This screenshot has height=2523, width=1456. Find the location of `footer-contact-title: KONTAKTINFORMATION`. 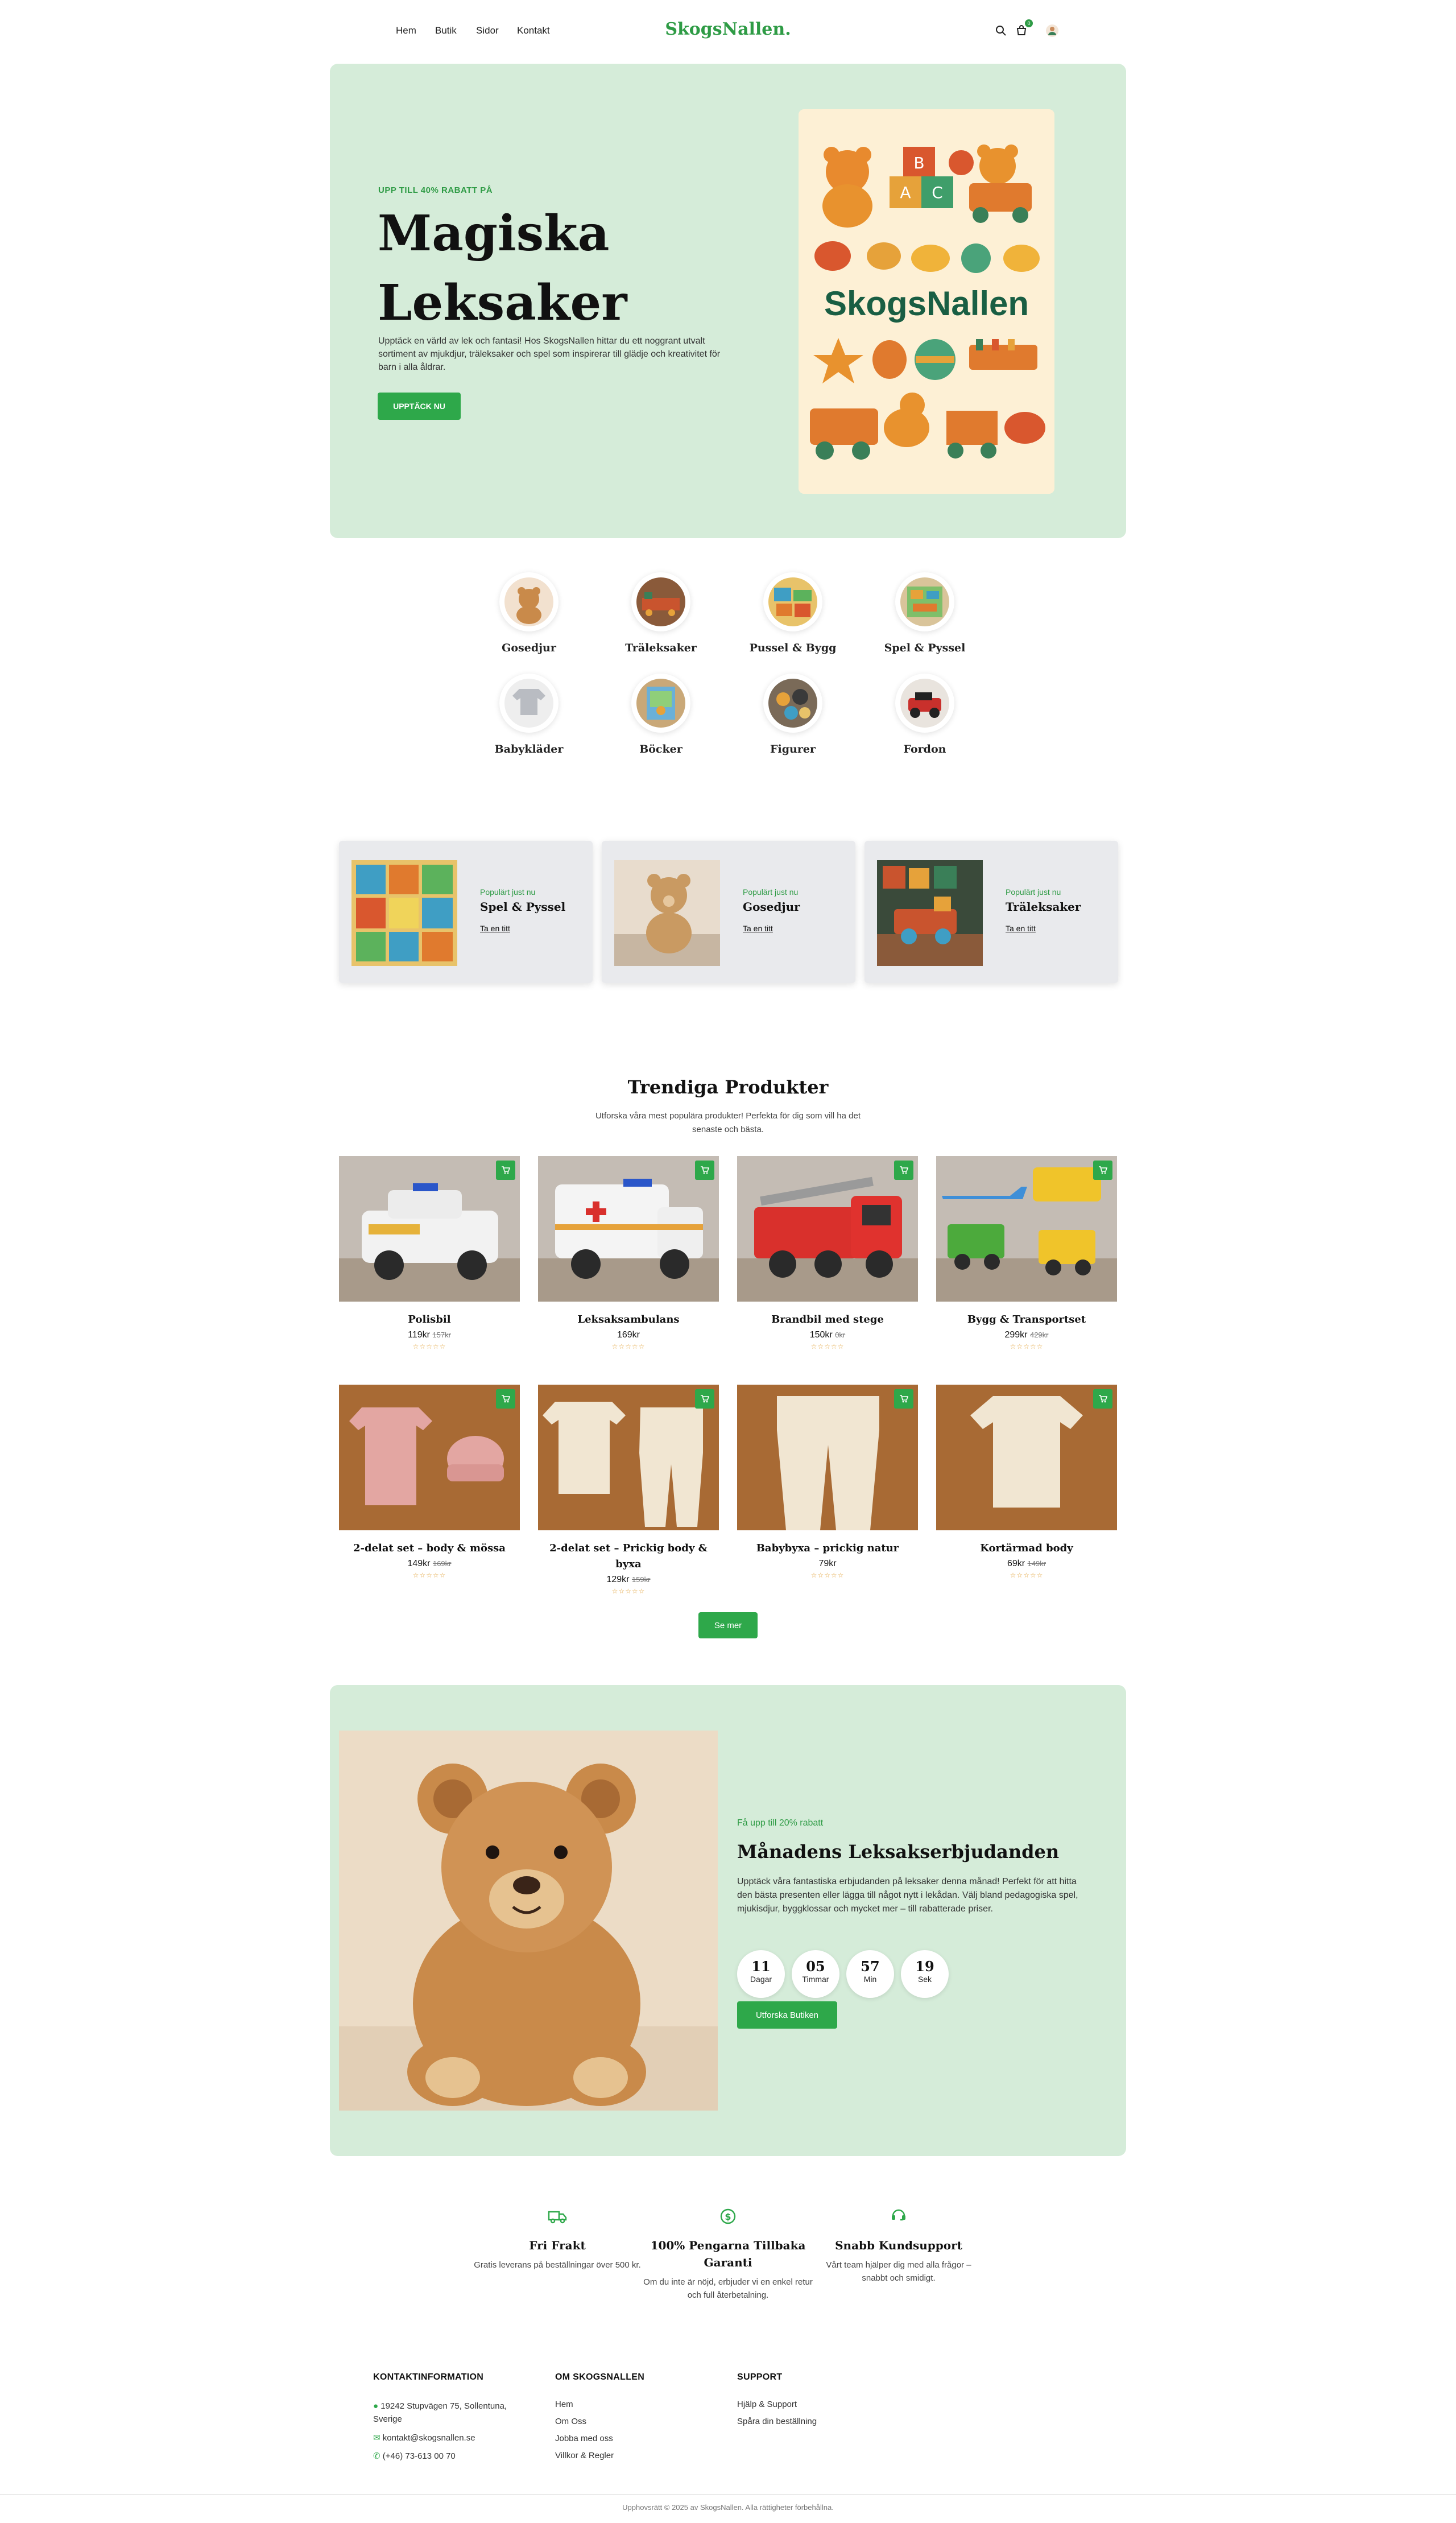

footer-contact-title: KONTAKTINFORMATION is located at coordinates (428, 2377).